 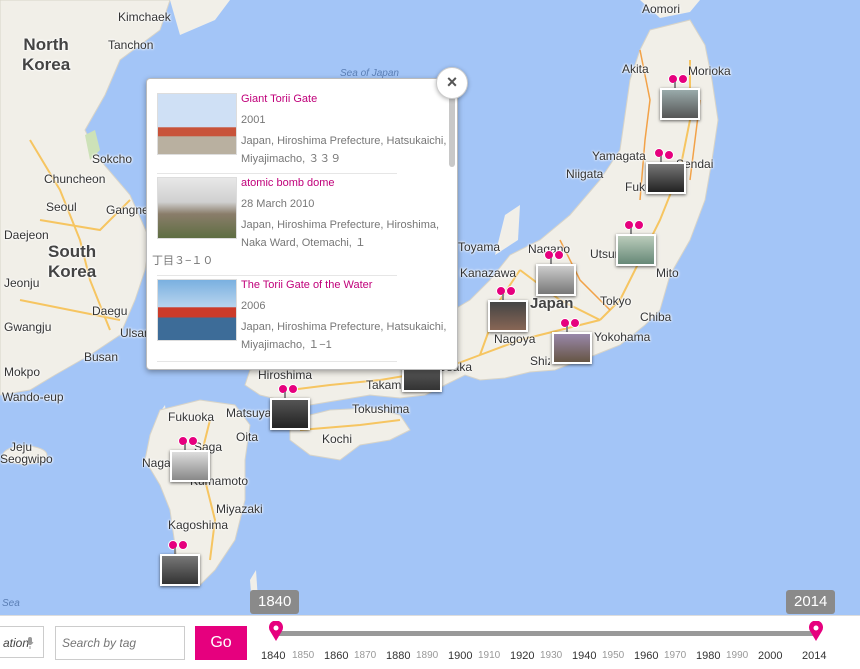 What do you see at coordinates (584, 656) in the screenshot?
I see `tick-label: 1940` at bounding box center [584, 656].